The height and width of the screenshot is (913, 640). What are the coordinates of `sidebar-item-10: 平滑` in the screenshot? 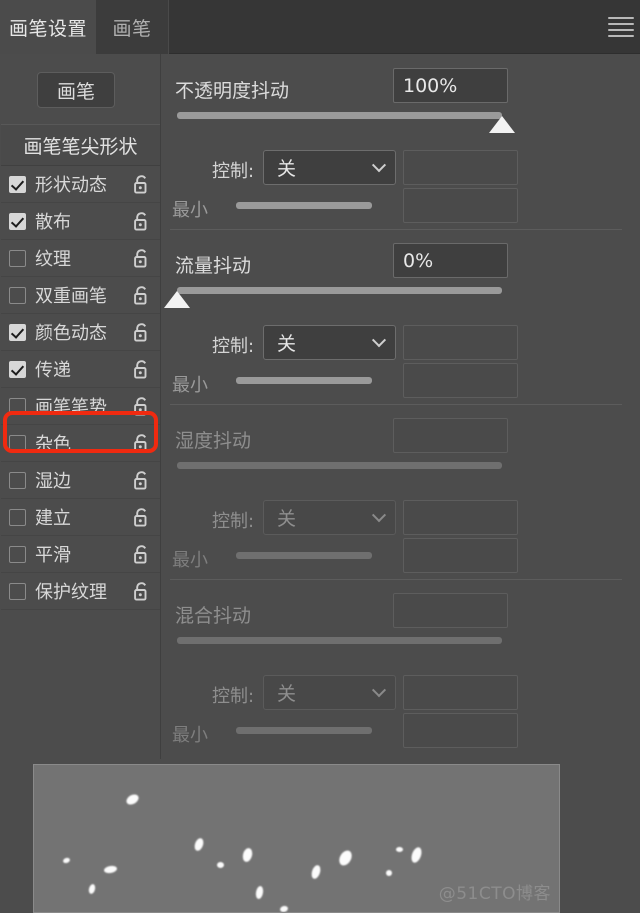 It's located at (80, 554).